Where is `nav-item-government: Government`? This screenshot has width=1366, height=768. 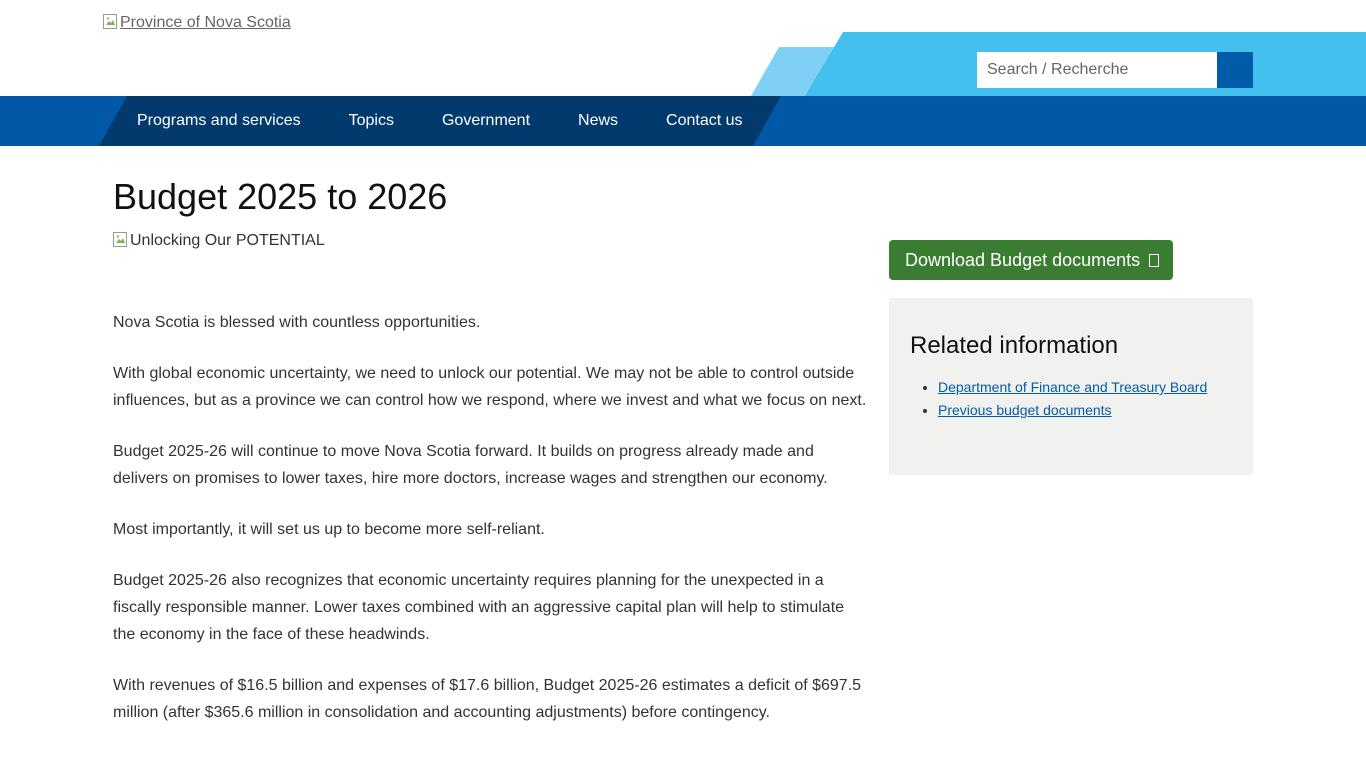
nav-item-government: Government is located at coordinates (486, 121).